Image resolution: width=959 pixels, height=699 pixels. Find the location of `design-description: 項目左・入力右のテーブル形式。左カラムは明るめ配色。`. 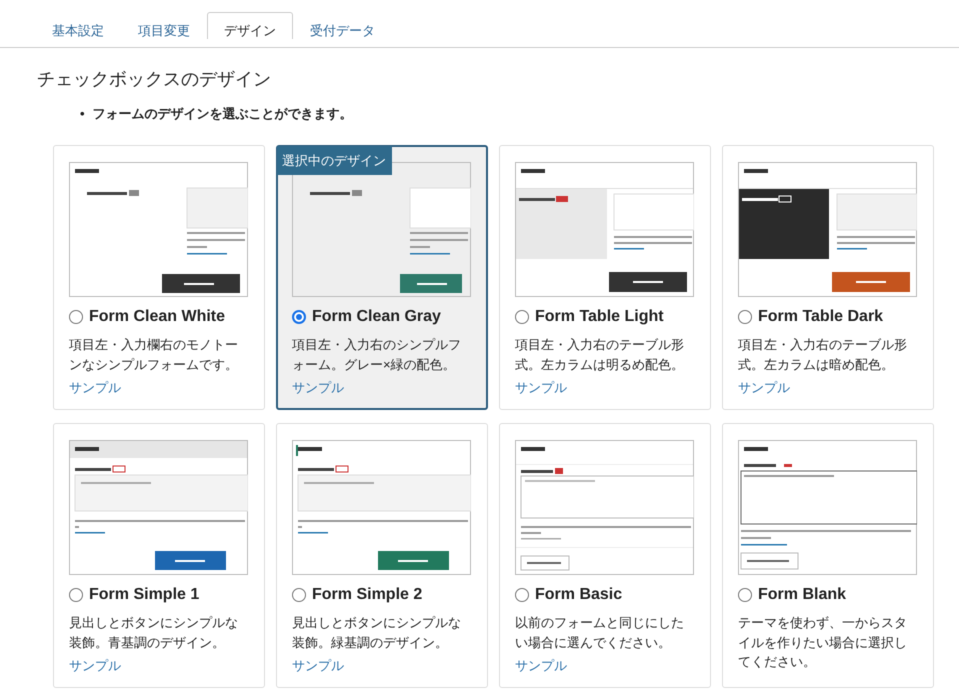

design-description: 項目左・入力右のテーブル形式。左カラムは明るめ配色。 is located at coordinates (600, 355).